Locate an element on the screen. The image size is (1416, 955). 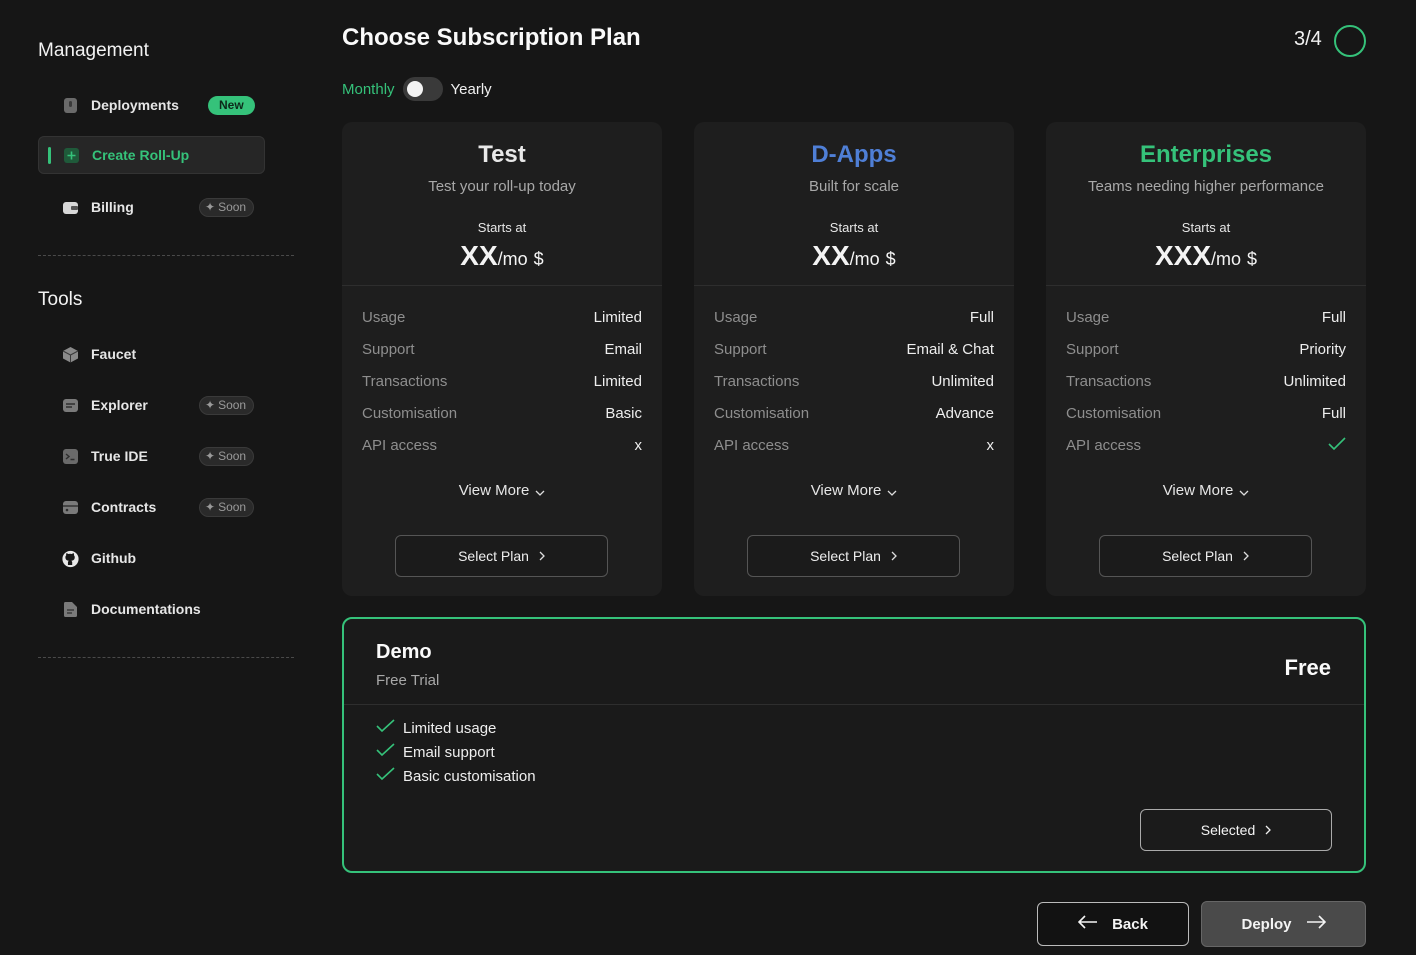
database-icon is located at coordinates (70, 507).